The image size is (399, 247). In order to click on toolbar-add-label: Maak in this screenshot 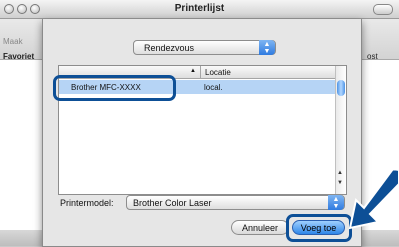, I will do `click(13, 41)`.